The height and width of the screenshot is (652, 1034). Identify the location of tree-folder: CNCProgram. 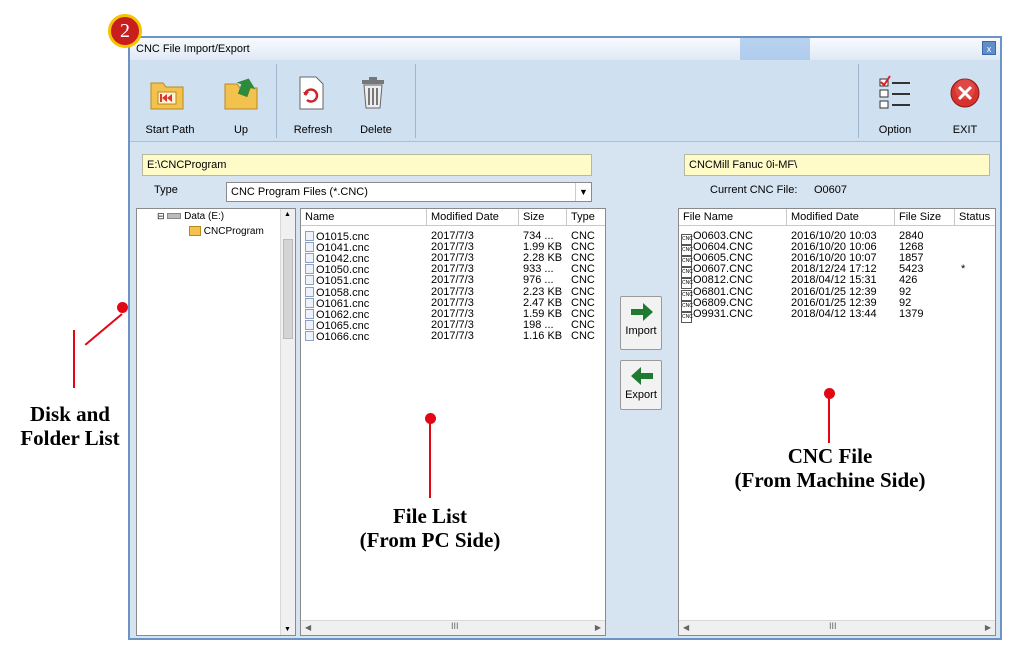
(226, 231).